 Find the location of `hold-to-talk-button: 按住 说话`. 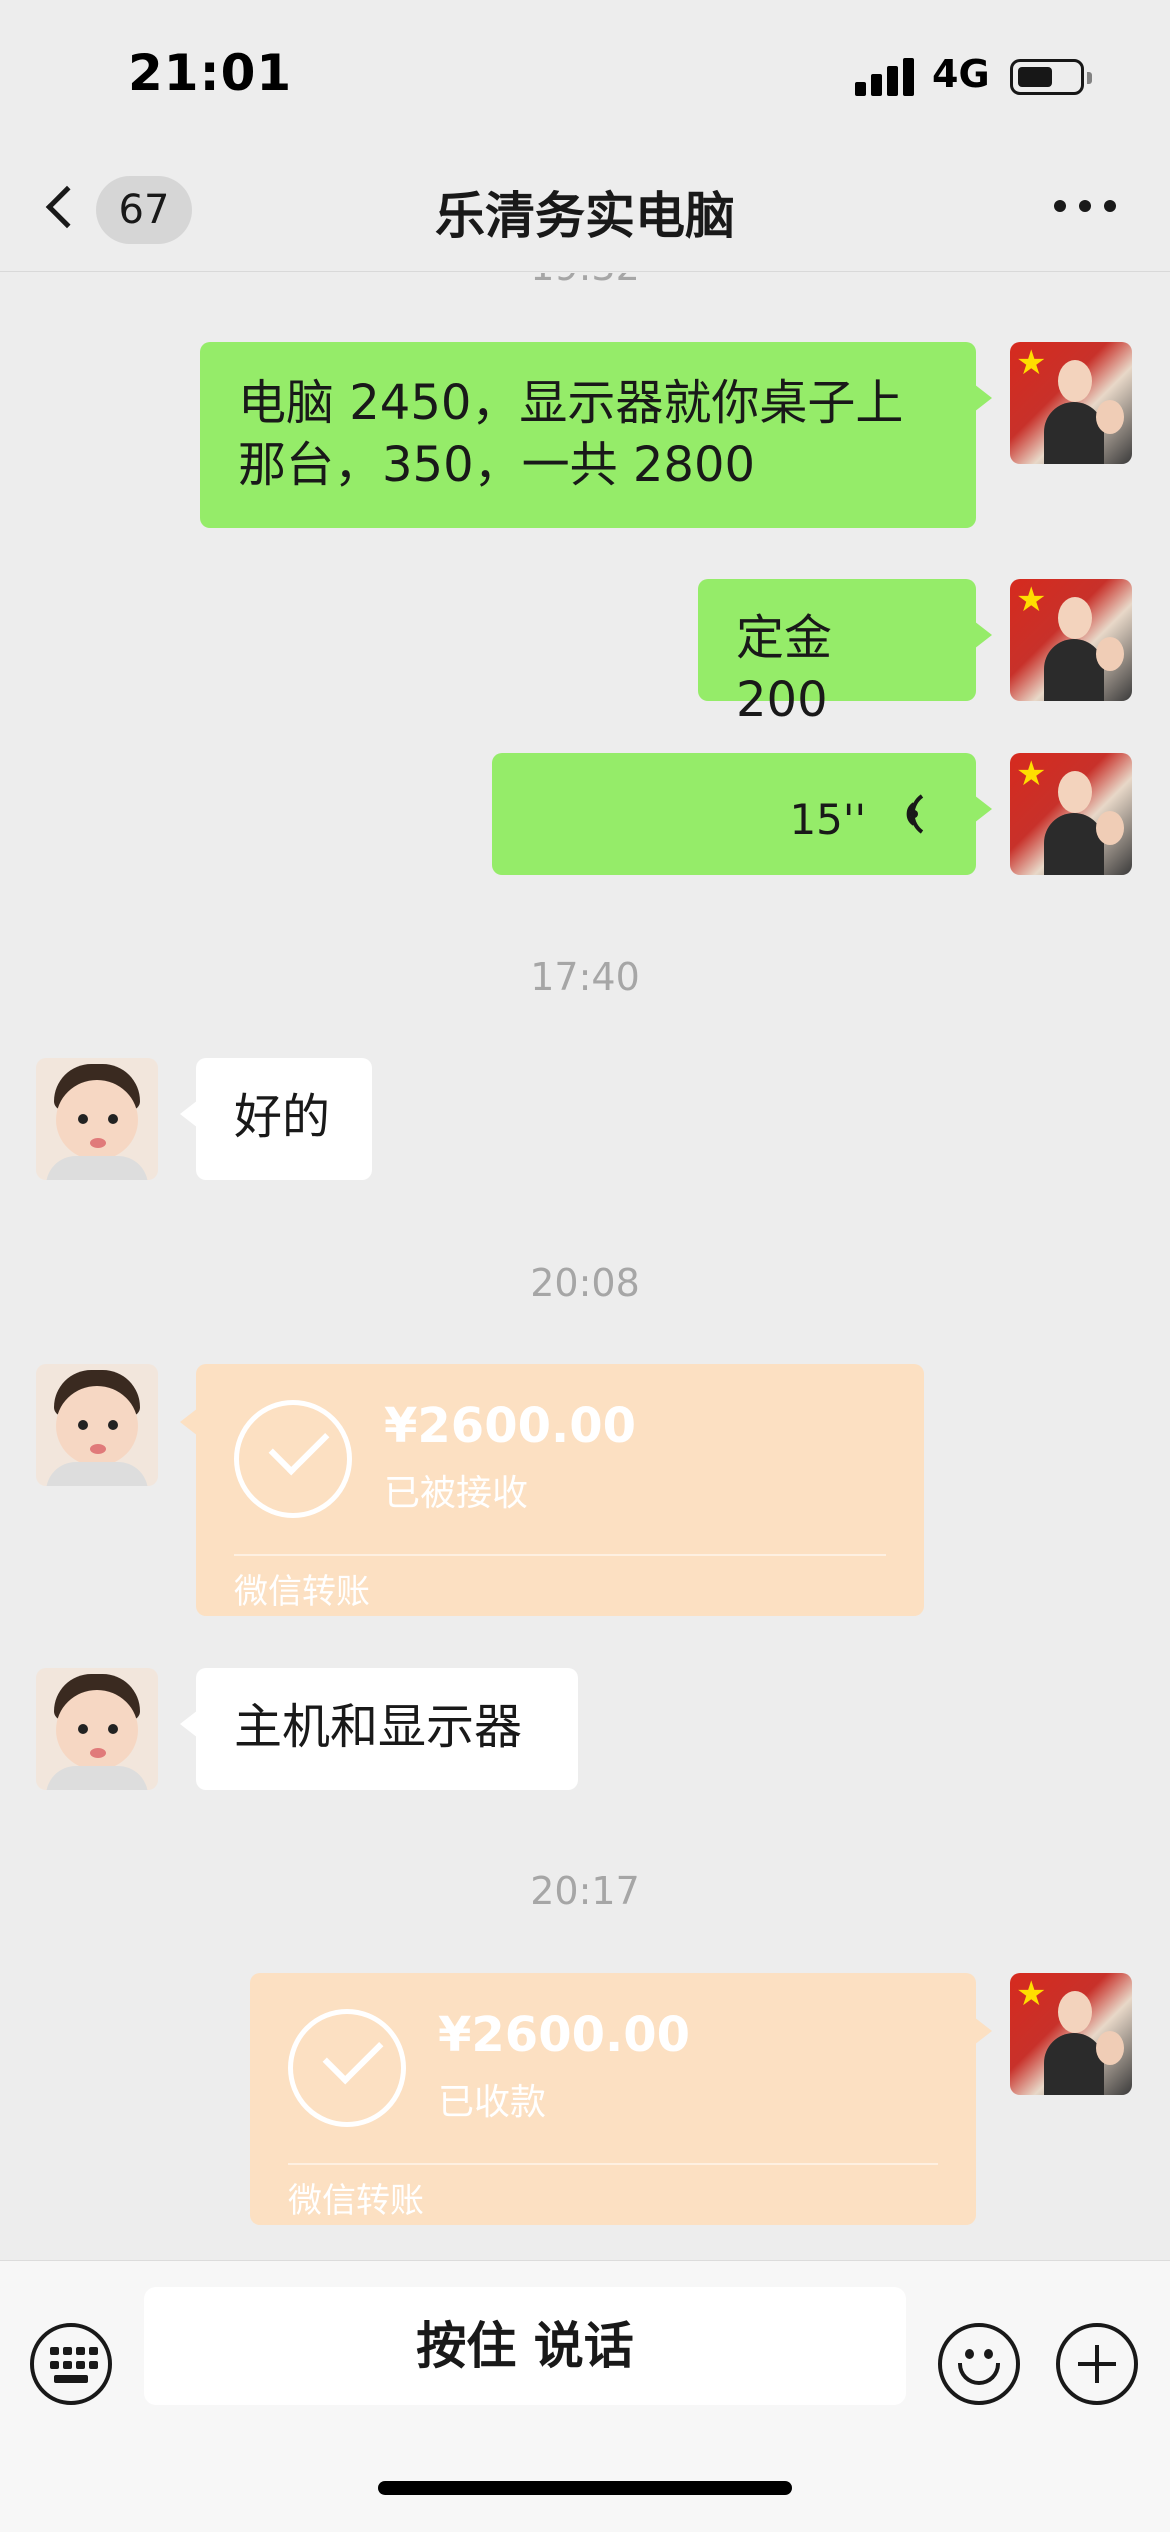

hold-to-talk-button: 按住 说话 is located at coordinates (525, 2346).